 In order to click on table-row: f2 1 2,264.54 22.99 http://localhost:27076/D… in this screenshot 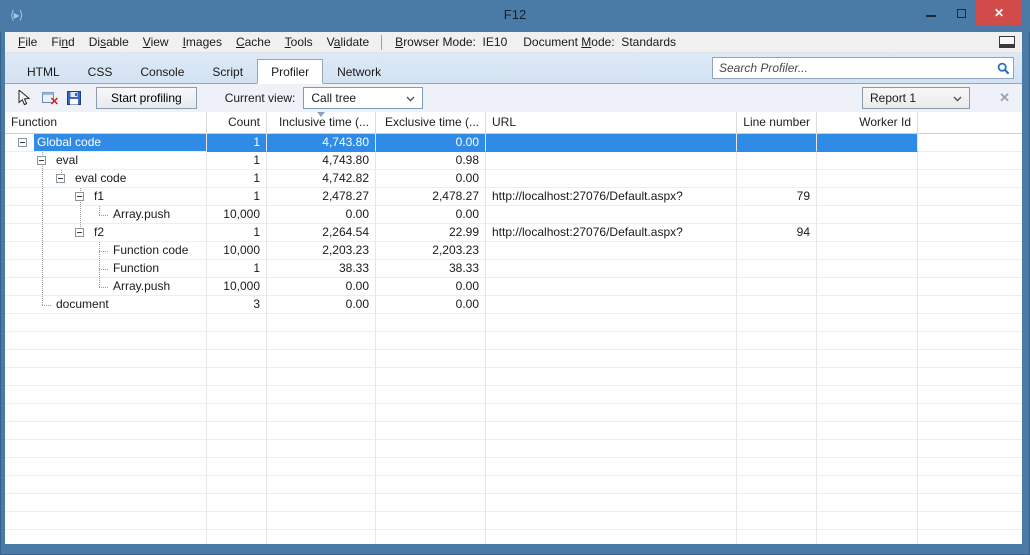, I will do `click(513, 233)`.